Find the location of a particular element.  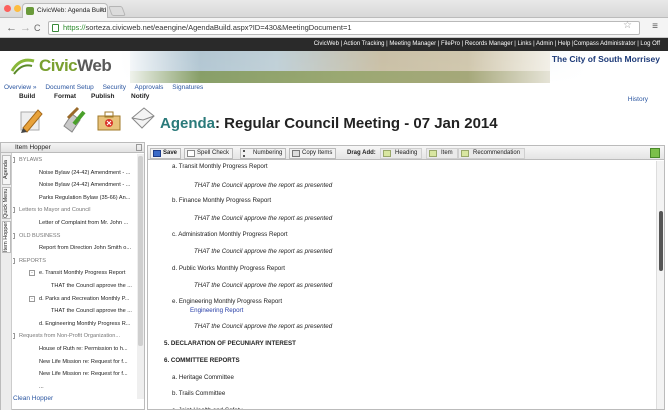

agenda-item: d. Public Works Monthly Progress Report is located at coordinates (228, 268).